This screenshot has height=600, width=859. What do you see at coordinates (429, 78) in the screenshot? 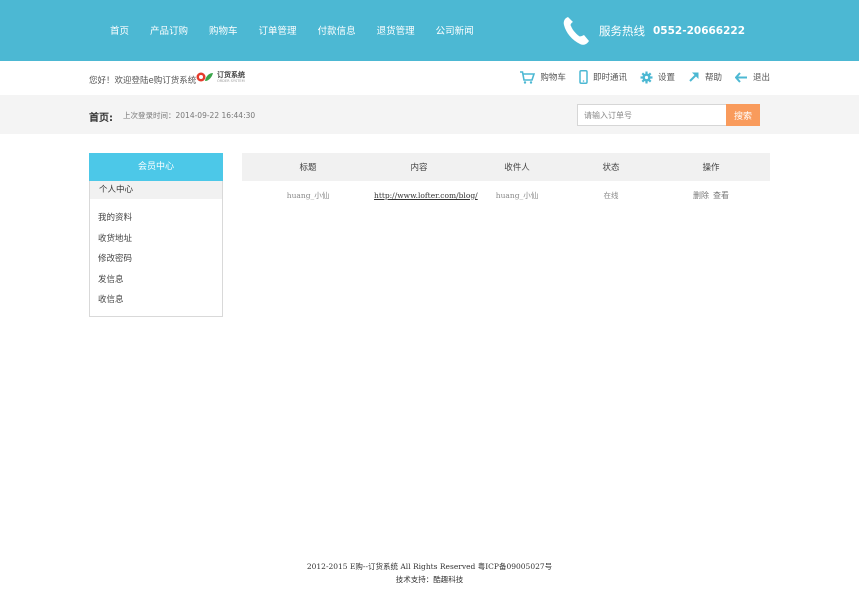
I see `user-bar: 您好！欢迎登陆e购订货系统 订货系统 ORDER SYSTEM 购物车 即时通讯` at bounding box center [429, 78].